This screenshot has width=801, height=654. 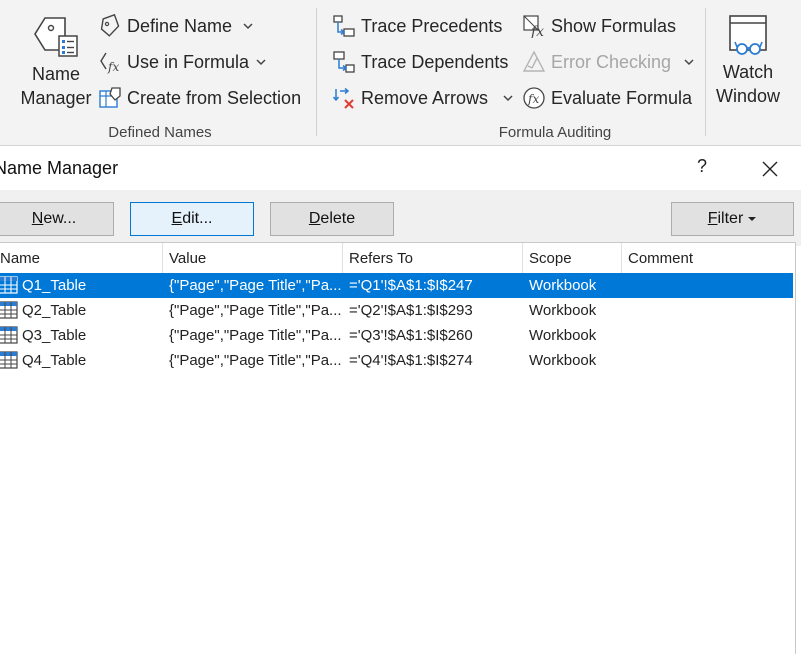 I want to click on error-checking-label: Error Checking, so click(x=611, y=61).